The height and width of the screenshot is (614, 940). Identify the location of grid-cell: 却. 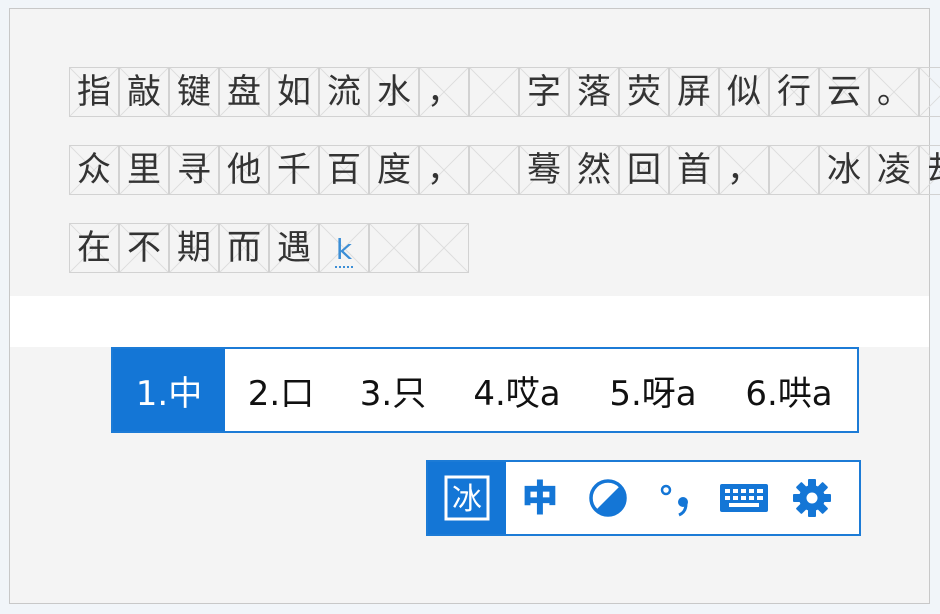
(929, 170).